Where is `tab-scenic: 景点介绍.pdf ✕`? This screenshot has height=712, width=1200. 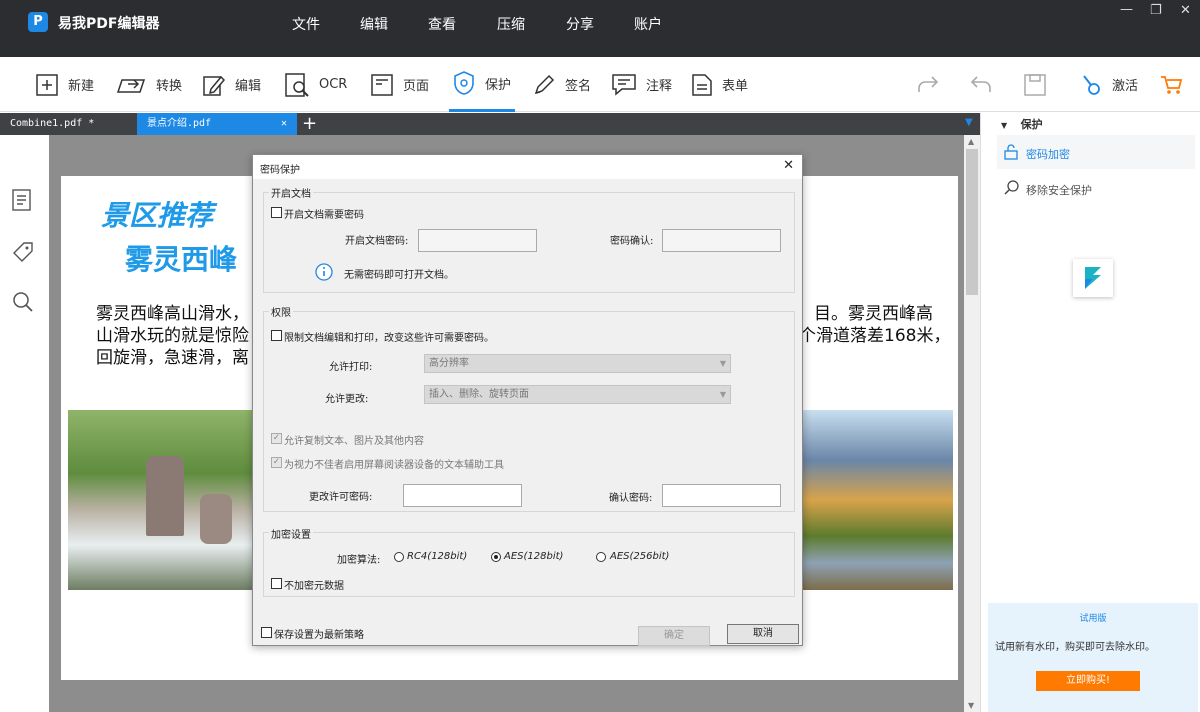
tab-scenic: 景点介绍.pdf ✕ is located at coordinates (217, 124).